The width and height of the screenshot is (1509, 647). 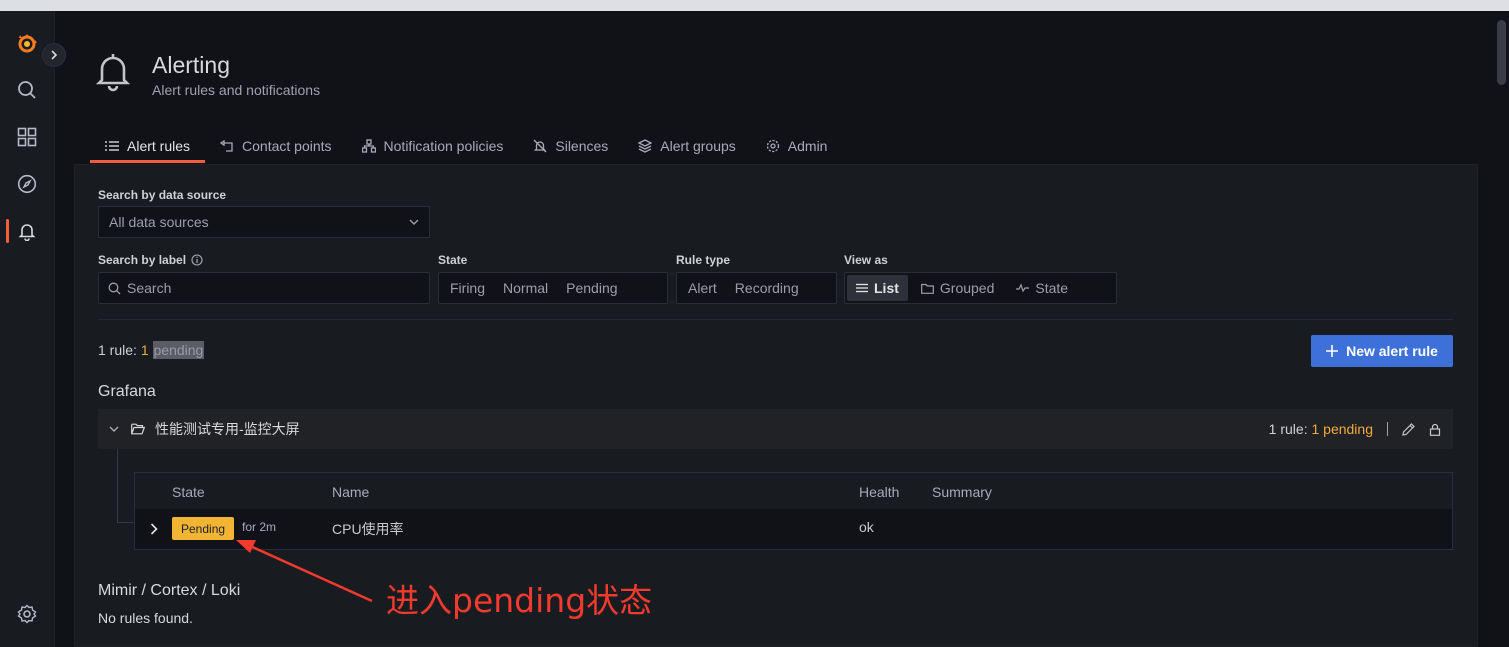 What do you see at coordinates (927, 288) in the screenshot?
I see `folder-icon` at bounding box center [927, 288].